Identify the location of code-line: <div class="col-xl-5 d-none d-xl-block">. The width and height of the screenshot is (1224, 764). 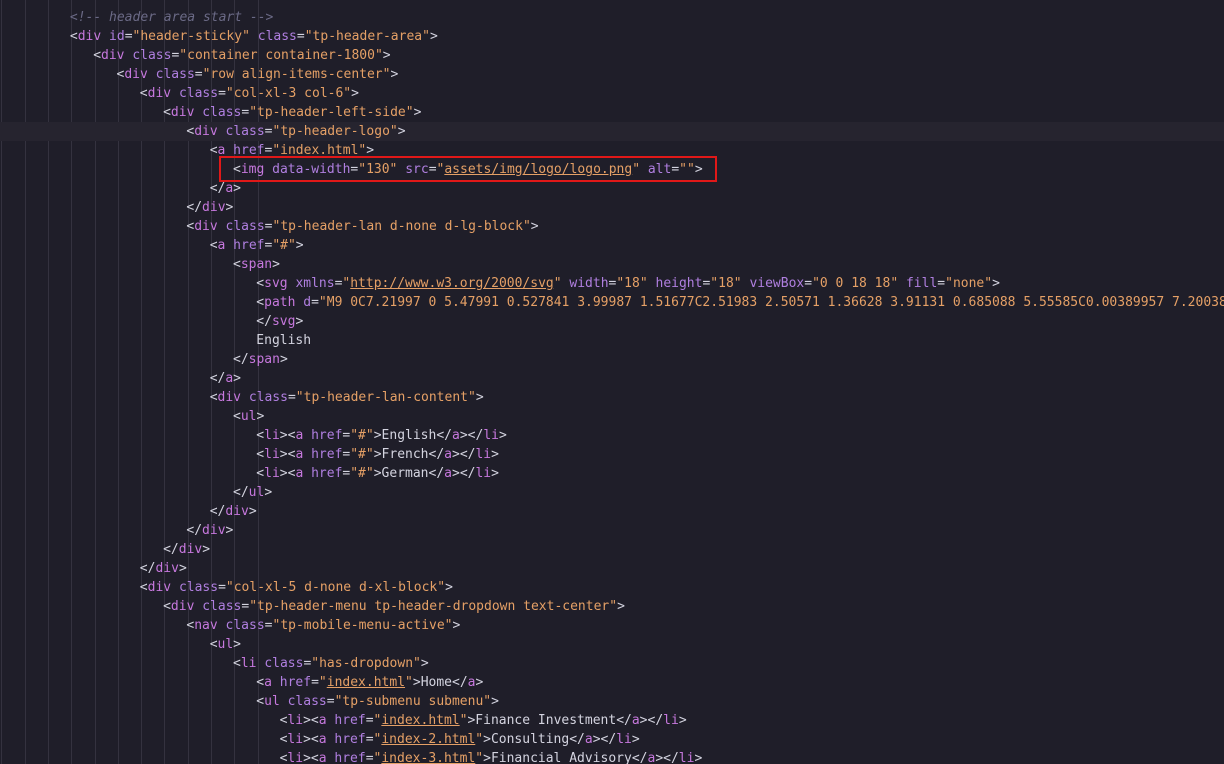
(612, 587).